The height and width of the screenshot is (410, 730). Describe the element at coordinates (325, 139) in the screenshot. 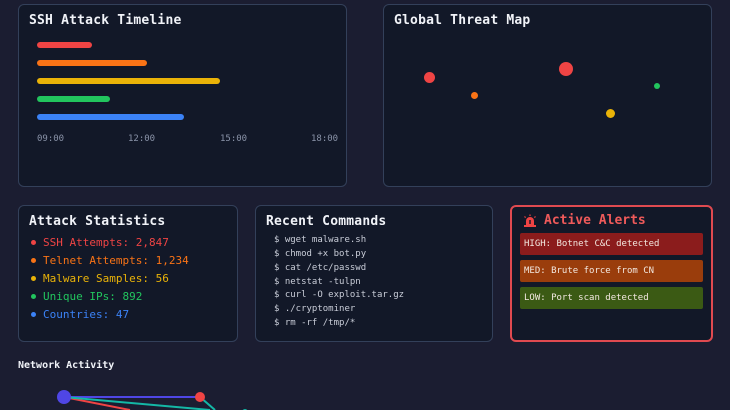

I see `timeline-tick: 18:00` at that location.